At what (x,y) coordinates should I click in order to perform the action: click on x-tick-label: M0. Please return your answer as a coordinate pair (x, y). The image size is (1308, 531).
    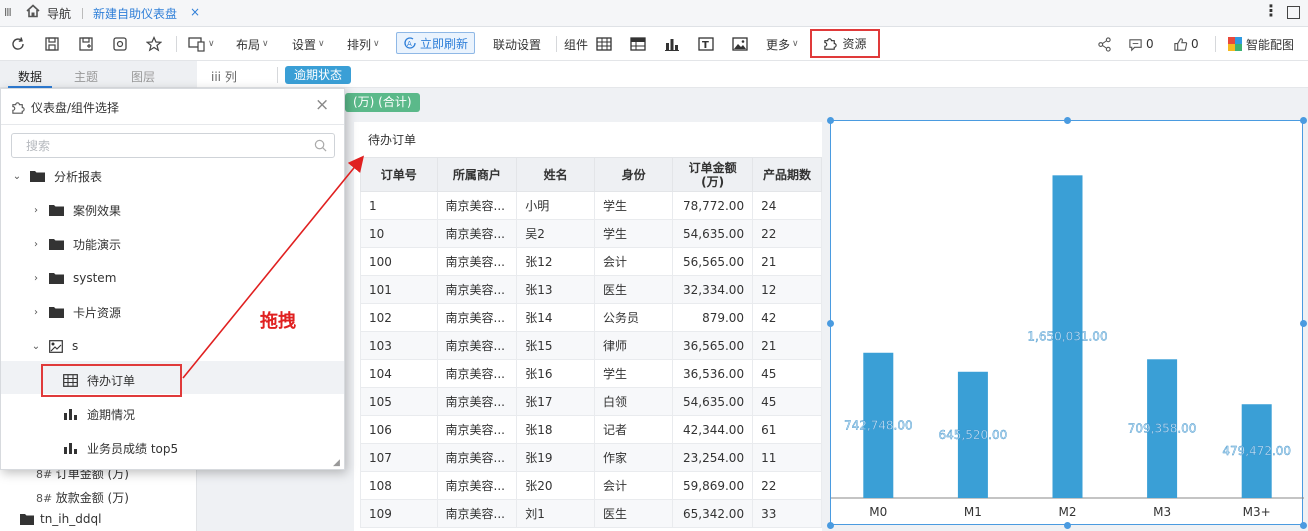
    Looking at the image, I should click on (878, 512).